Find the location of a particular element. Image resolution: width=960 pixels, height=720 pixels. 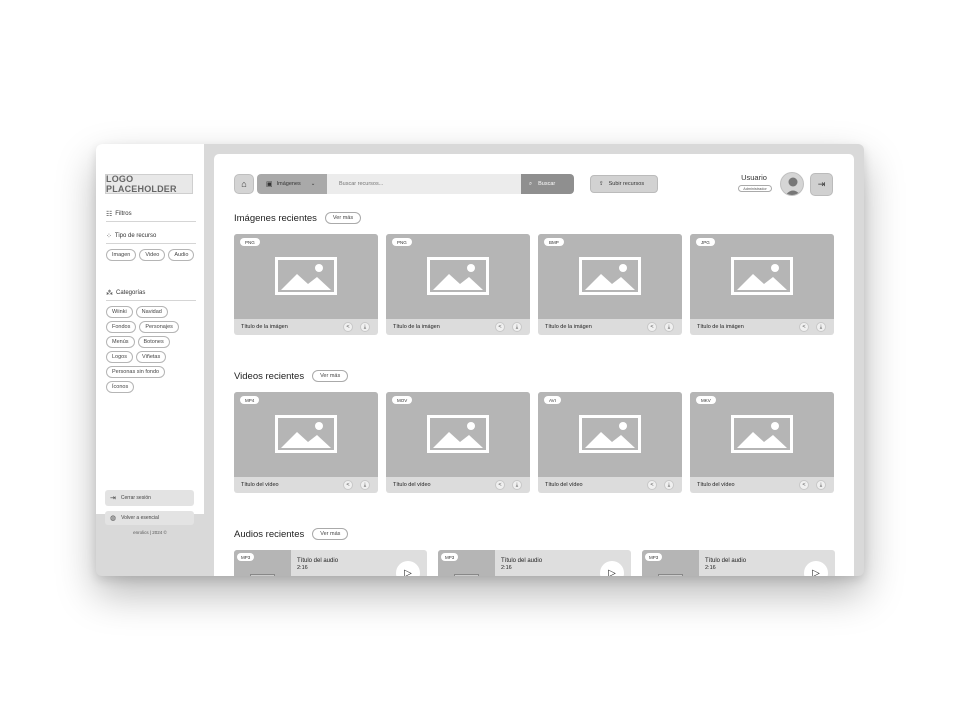

chip-fondos: Fondos is located at coordinates (121, 327).